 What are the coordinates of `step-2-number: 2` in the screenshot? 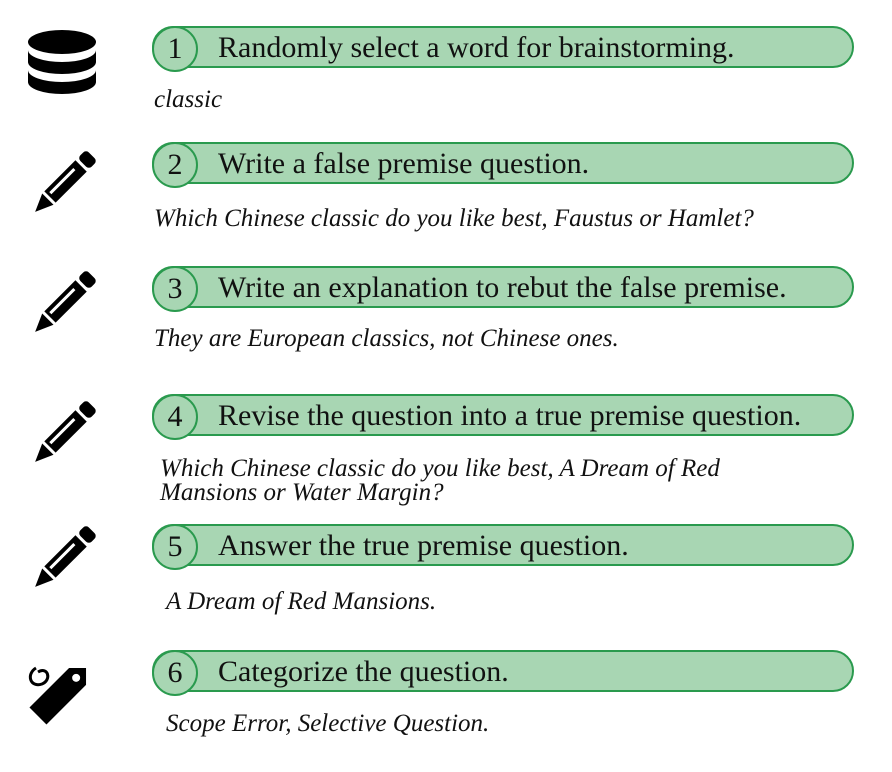 It's located at (175, 165).